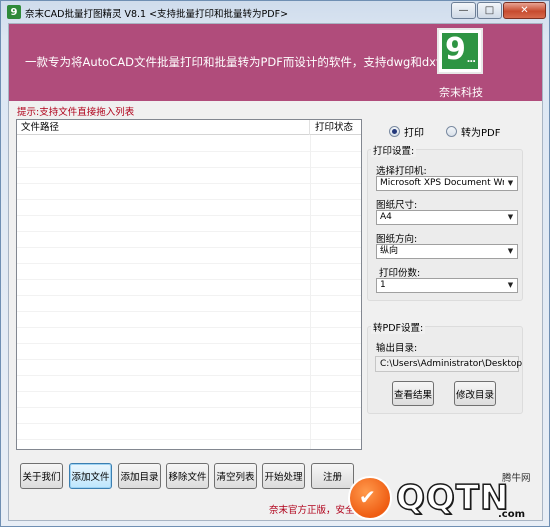  I want to click on copies-label: 打印份数:, so click(400, 273).